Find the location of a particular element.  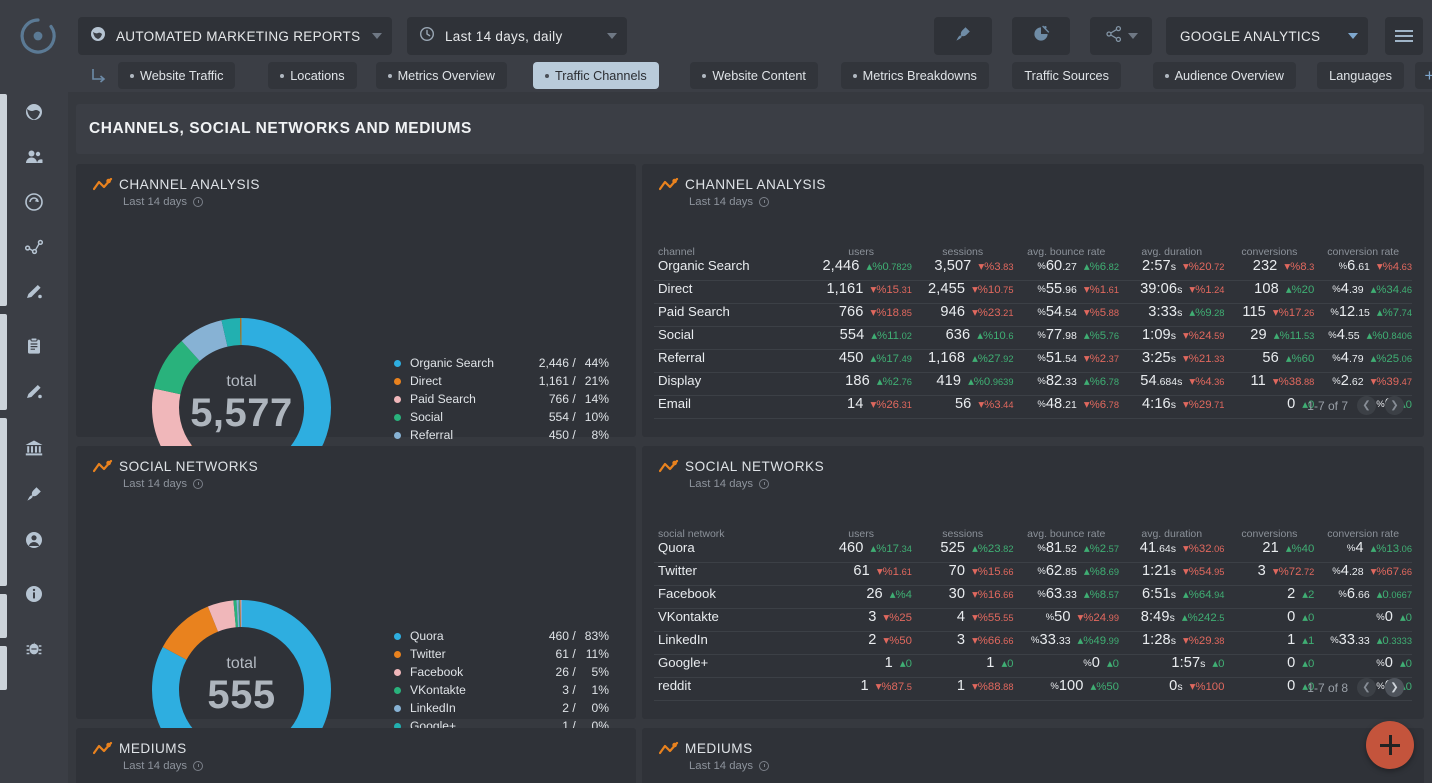

legend-row: VKontakte 3/ 1% is located at coordinates (501, 690).